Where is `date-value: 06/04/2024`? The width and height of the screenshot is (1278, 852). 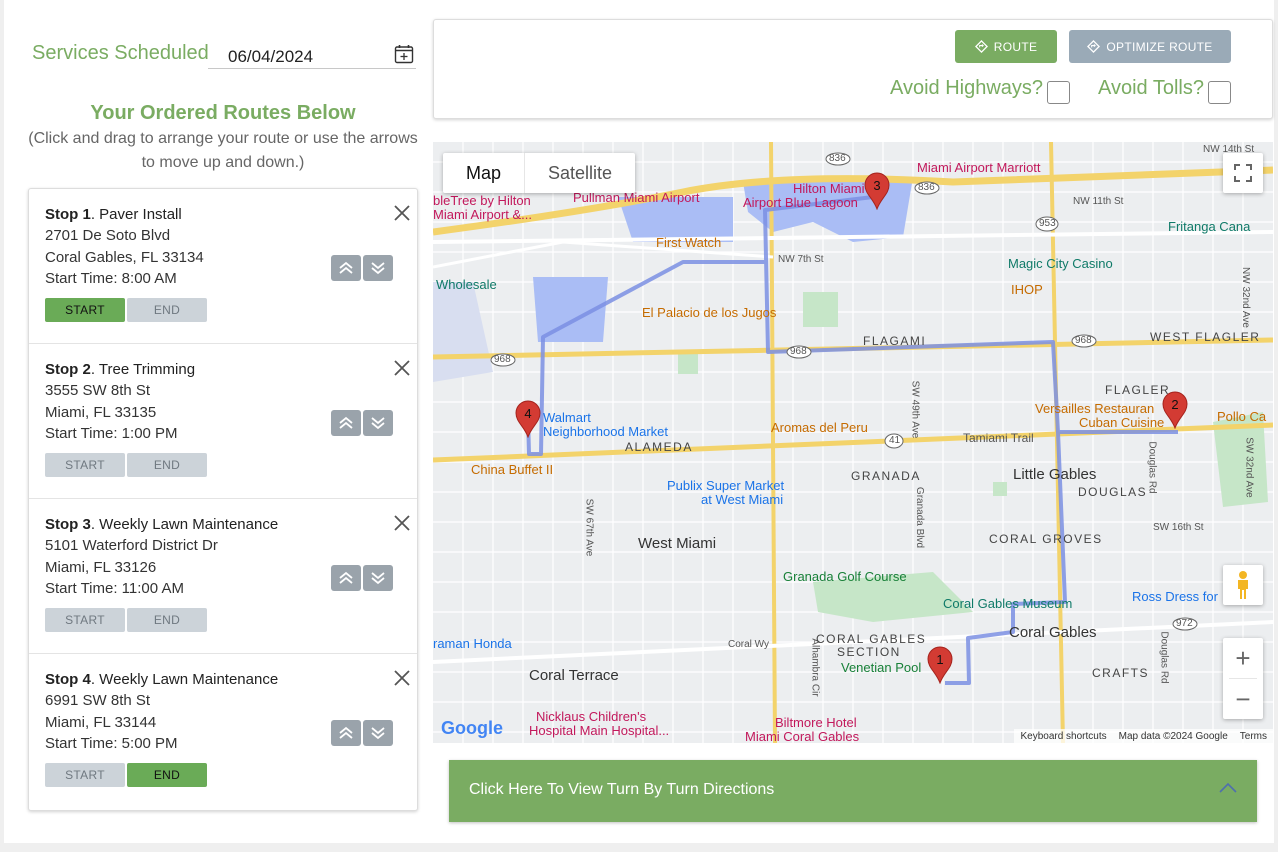
date-value: 06/04/2024 is located at coordinates (270, 57).